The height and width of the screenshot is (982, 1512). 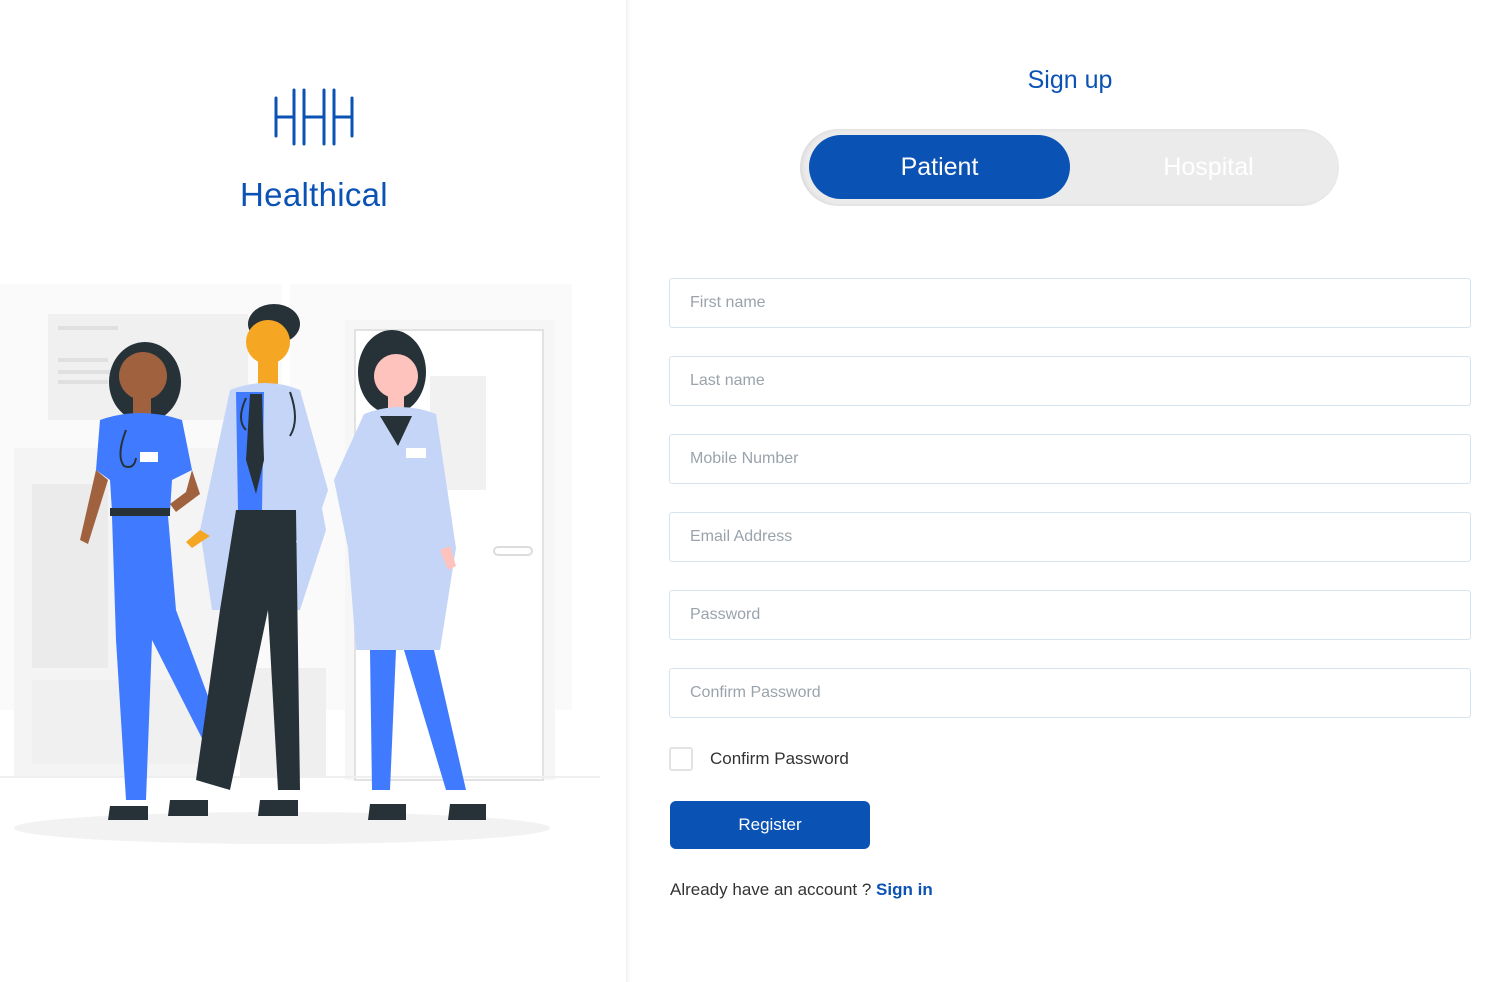 I want to click on tab-patient: Patient, so click(x=939, y=167).